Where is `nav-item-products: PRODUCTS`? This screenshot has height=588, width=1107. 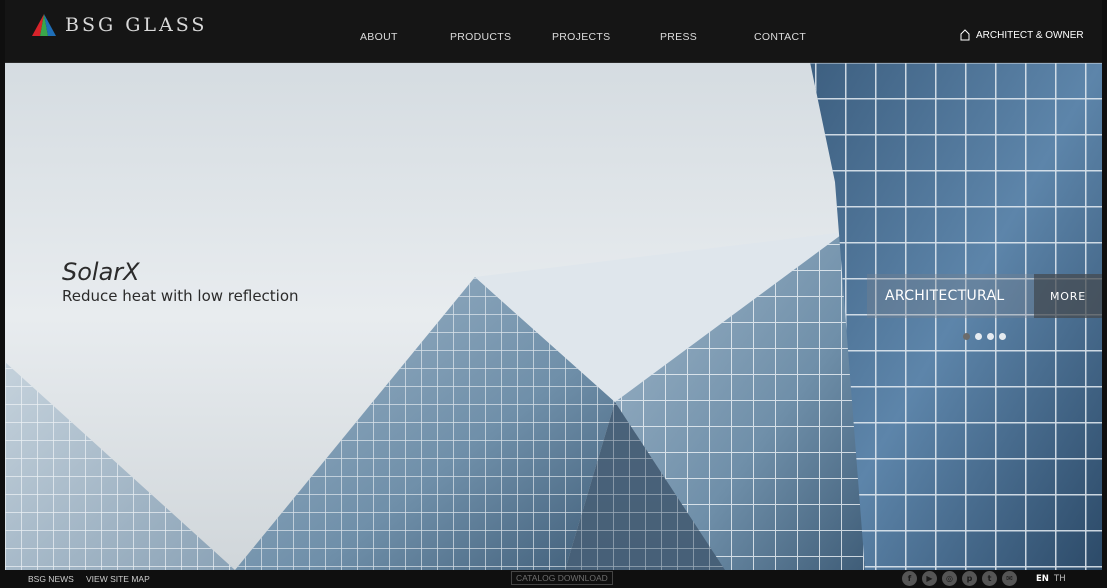 nav-item-products: PRODUCTS is located at coordinates (480, 37).